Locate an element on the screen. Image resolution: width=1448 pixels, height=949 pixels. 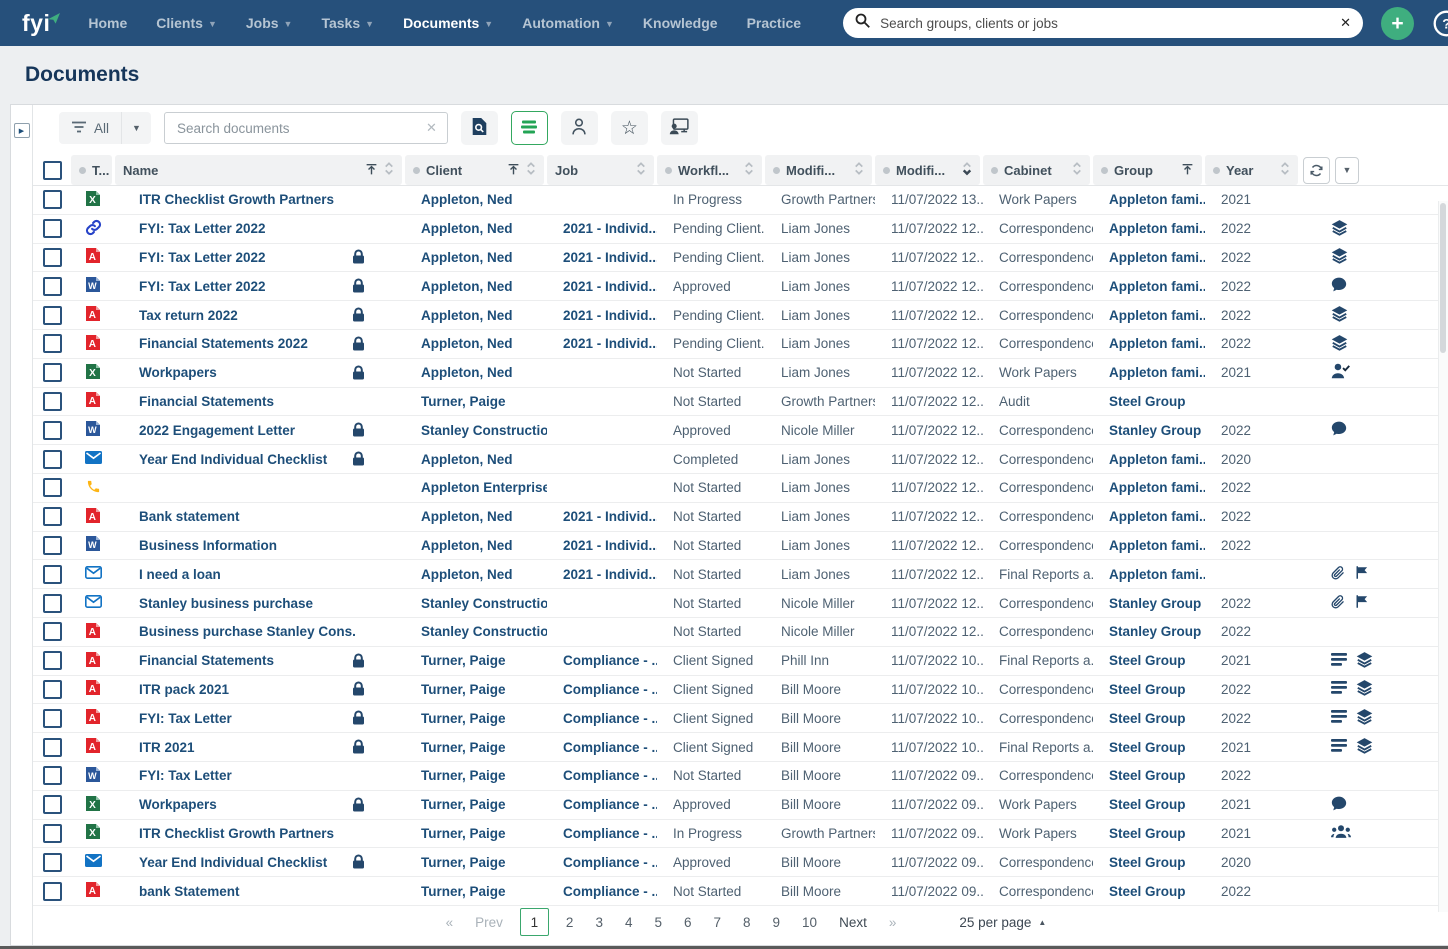
person-view-button is located at coordinates (579, 128).